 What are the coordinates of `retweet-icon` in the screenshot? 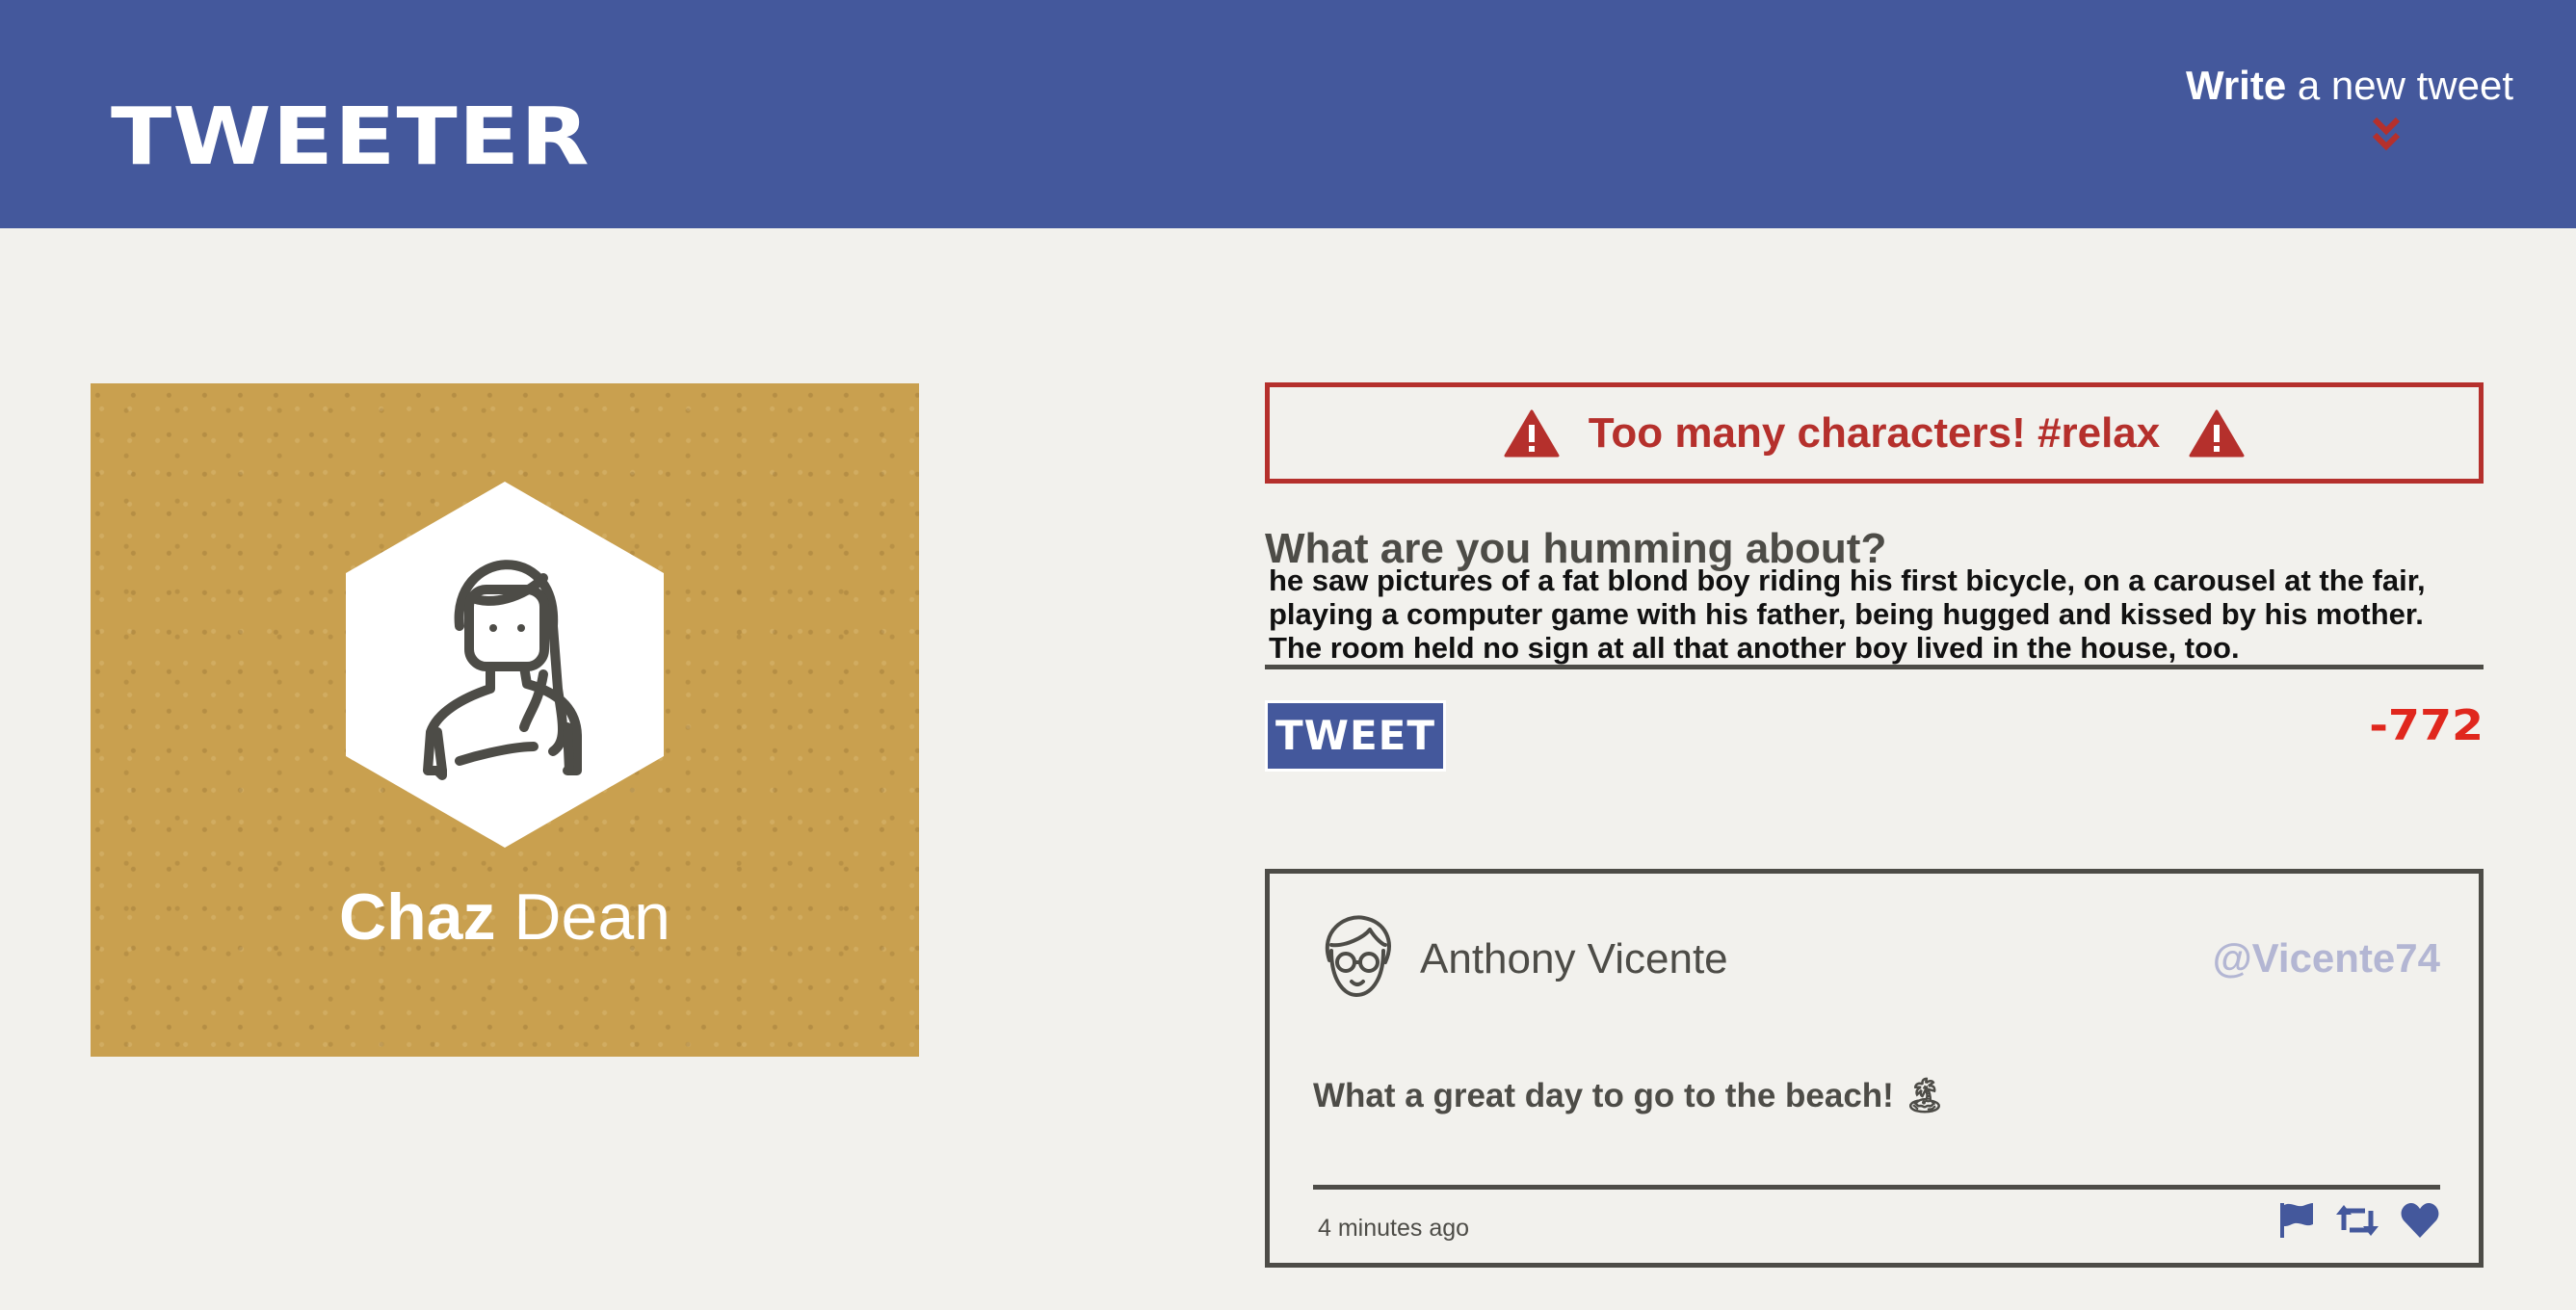 It's located at (2357, 1220).